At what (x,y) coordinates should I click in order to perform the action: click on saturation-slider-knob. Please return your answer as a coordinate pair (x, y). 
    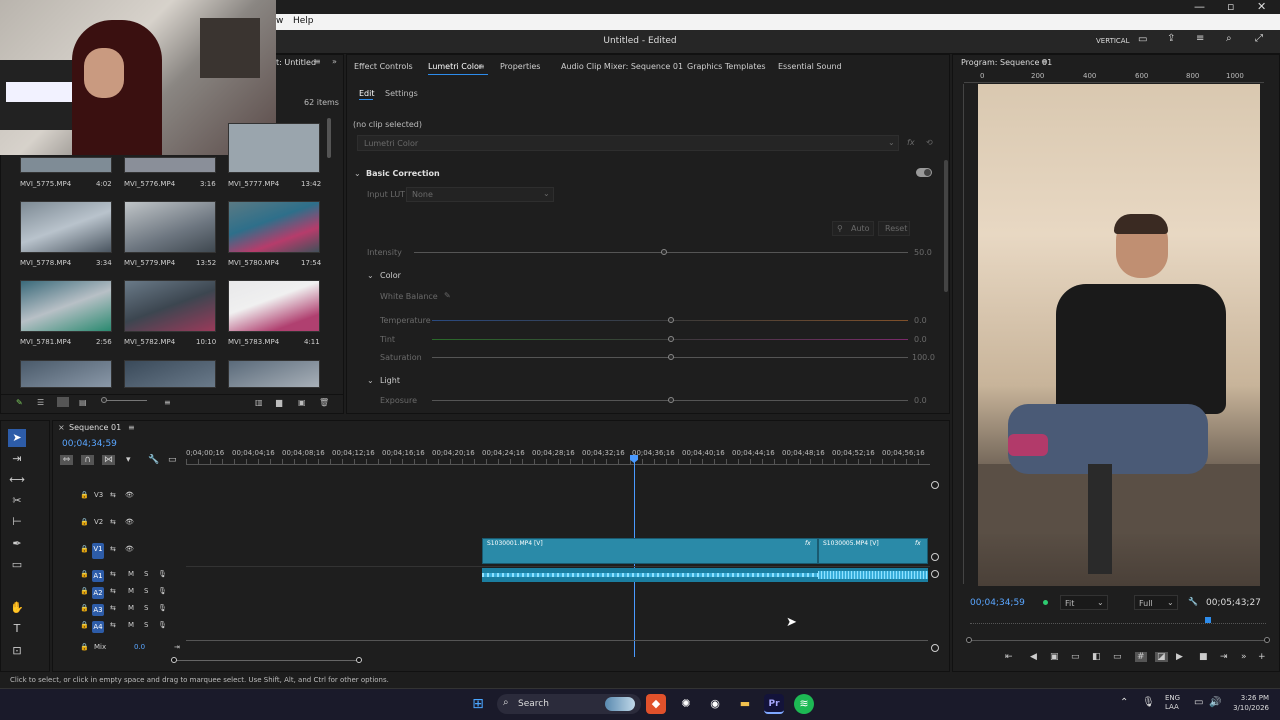
    Looking at the image, I should click on (671, 357).